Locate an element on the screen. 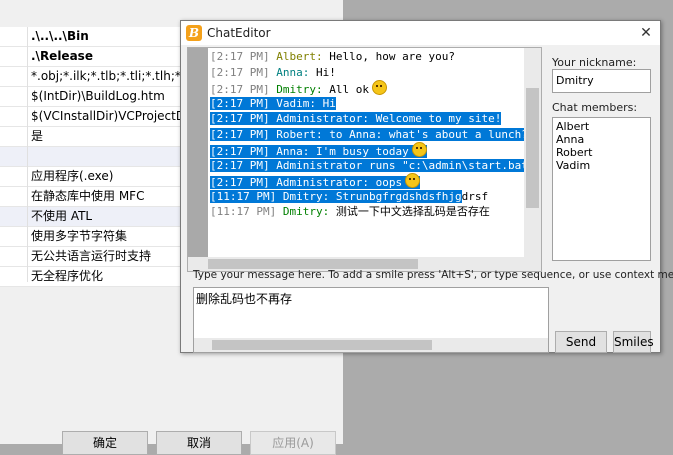 The image size is (673, 455). property-value: 使用多字节字符集 is located at coordinates (79, 236).